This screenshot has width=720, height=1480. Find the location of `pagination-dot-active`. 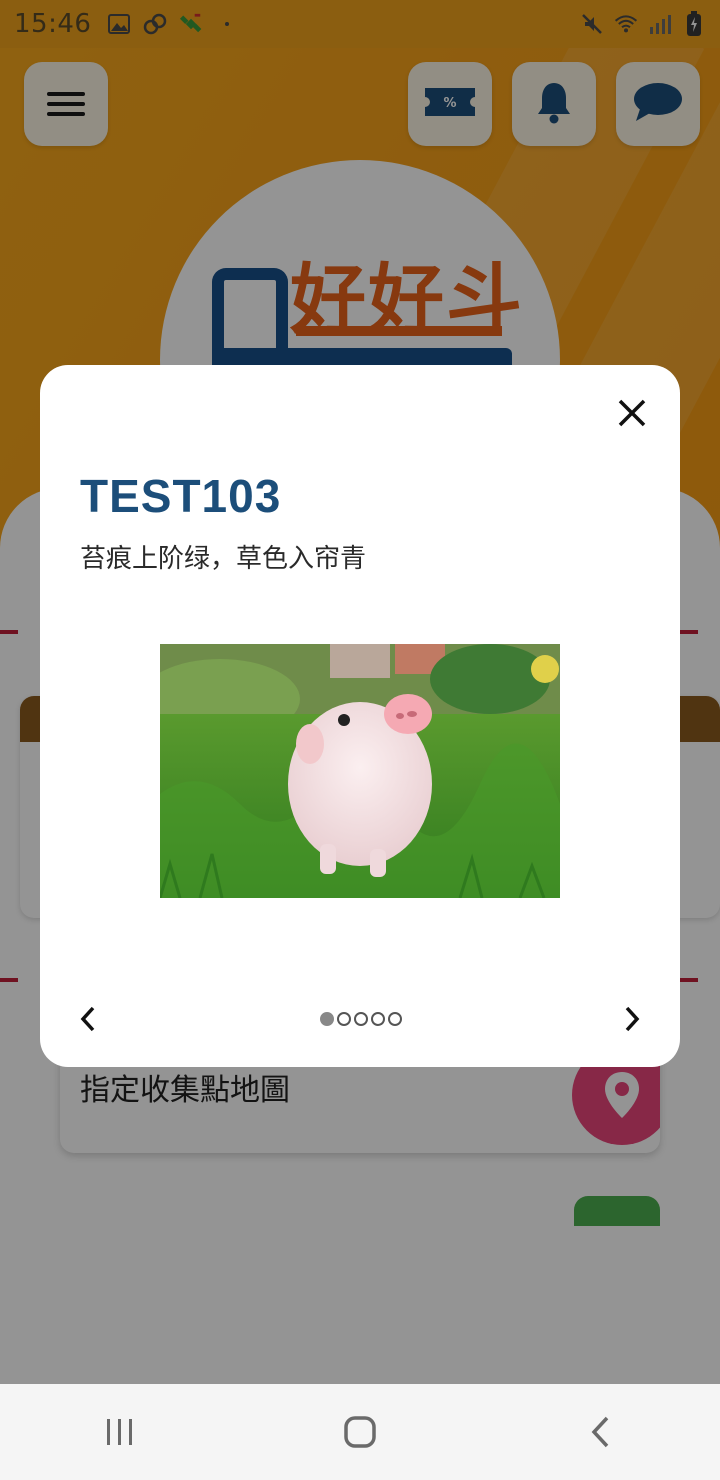

pagination-dot-active is located at coordinates (327, 1019).